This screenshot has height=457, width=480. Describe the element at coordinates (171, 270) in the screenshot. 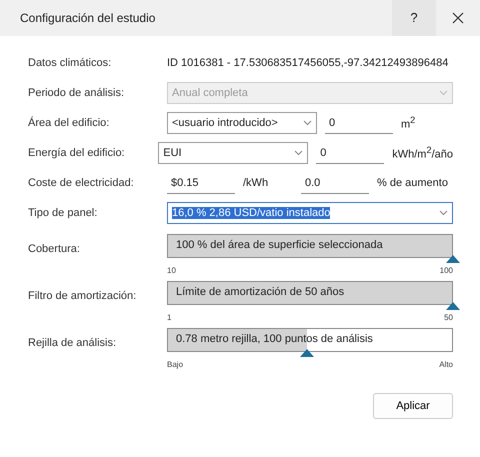

I see `tick-label: 10` at that location.